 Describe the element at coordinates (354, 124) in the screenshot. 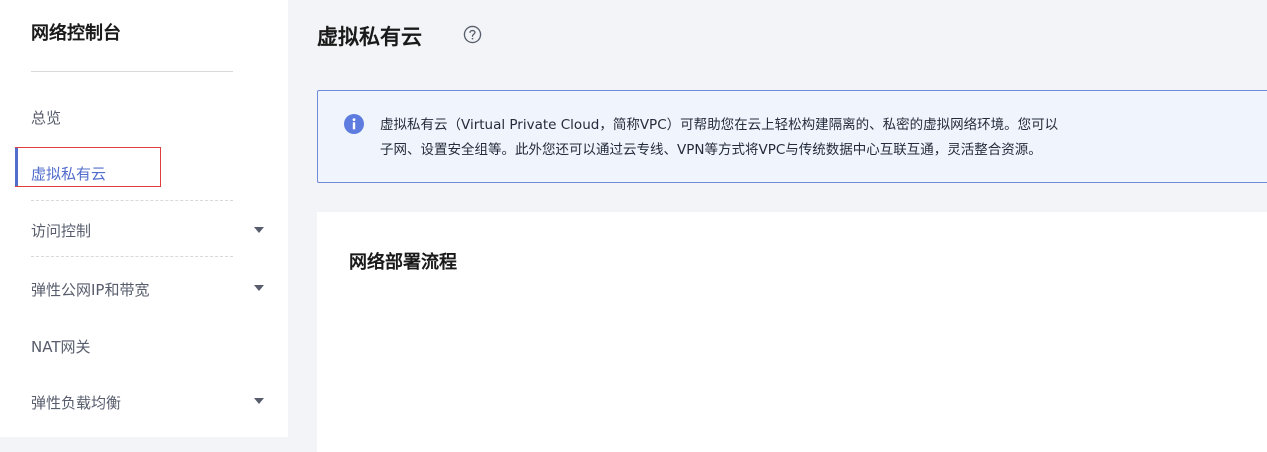

I see `info-circle-icon` at that location.